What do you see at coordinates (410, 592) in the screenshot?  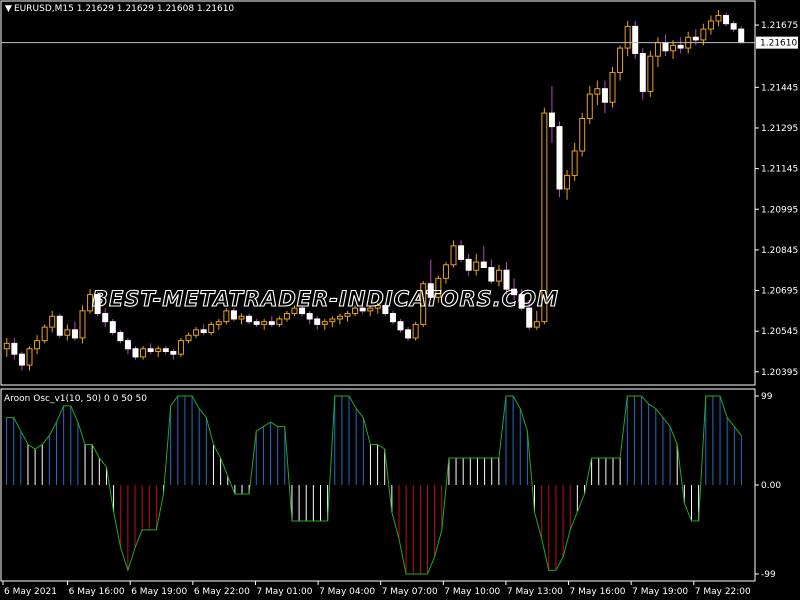 I see `time-tick-label: 7 May 07:00` at bounding box center [410, 592].